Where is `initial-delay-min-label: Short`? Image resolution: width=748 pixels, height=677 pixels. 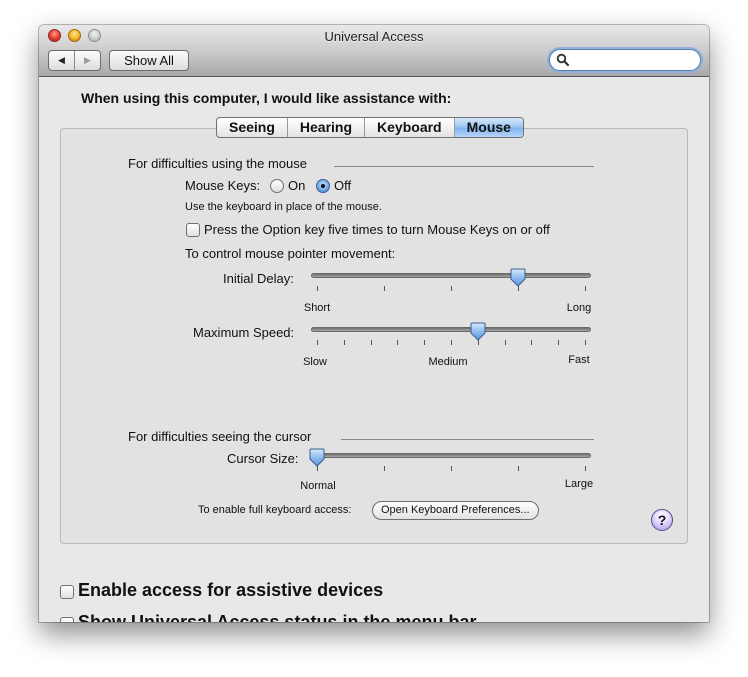 initial-delay-min-label: Short is located at coordinates (317, 308).